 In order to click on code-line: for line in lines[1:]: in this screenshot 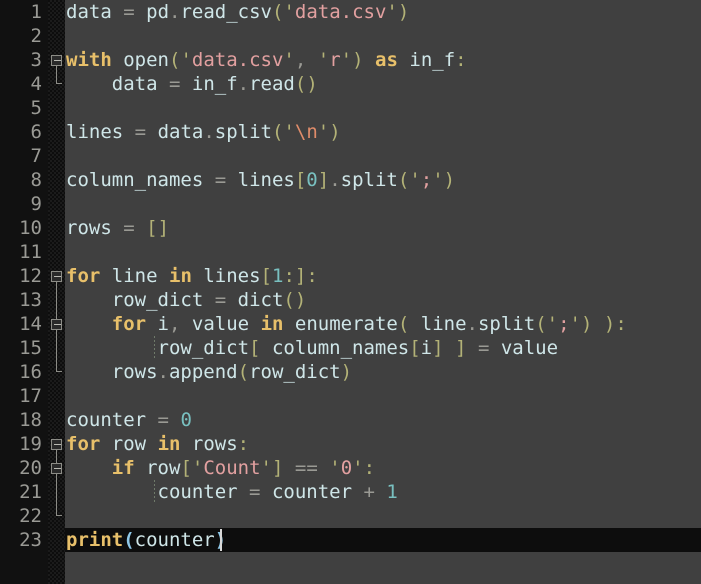, I will do `click(383, 276)`.